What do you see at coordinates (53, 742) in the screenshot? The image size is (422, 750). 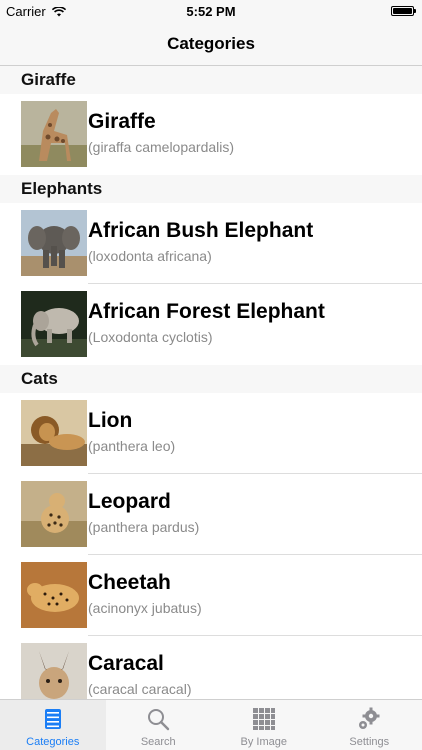 I see `tab-label: Categories` at bounding box center [53, 742].